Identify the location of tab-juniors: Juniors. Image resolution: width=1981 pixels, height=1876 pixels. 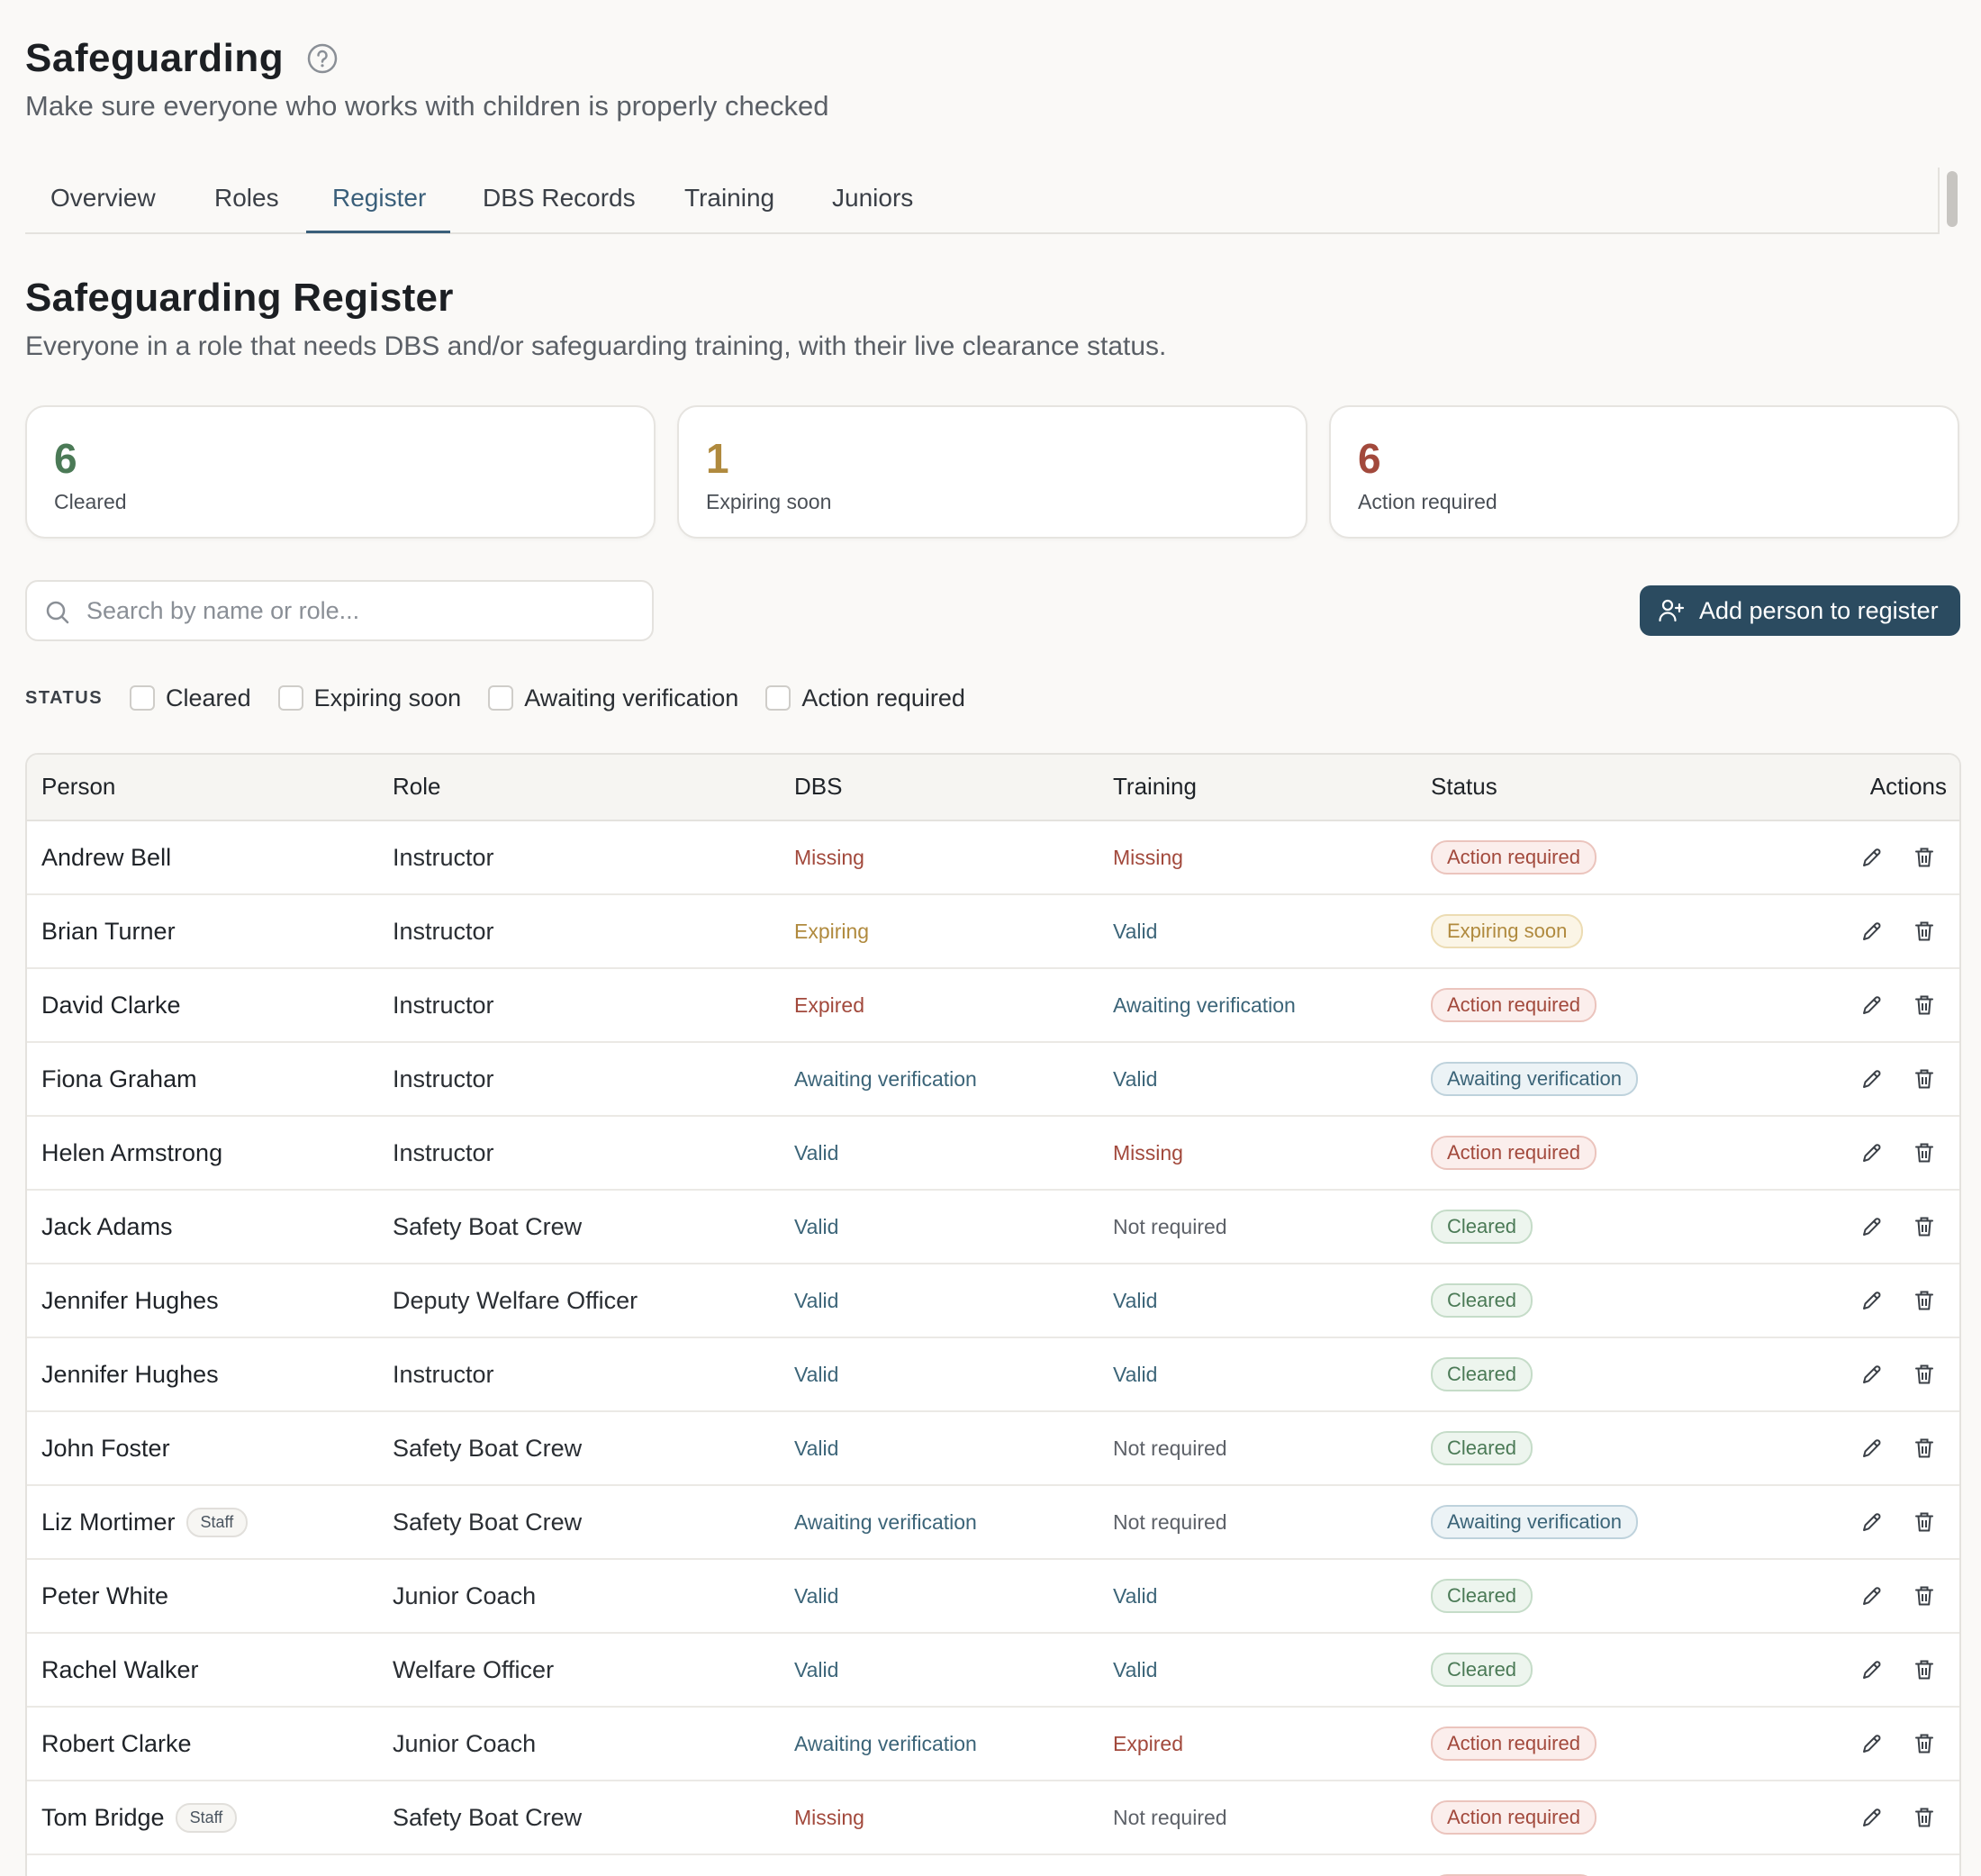
(873, 199).